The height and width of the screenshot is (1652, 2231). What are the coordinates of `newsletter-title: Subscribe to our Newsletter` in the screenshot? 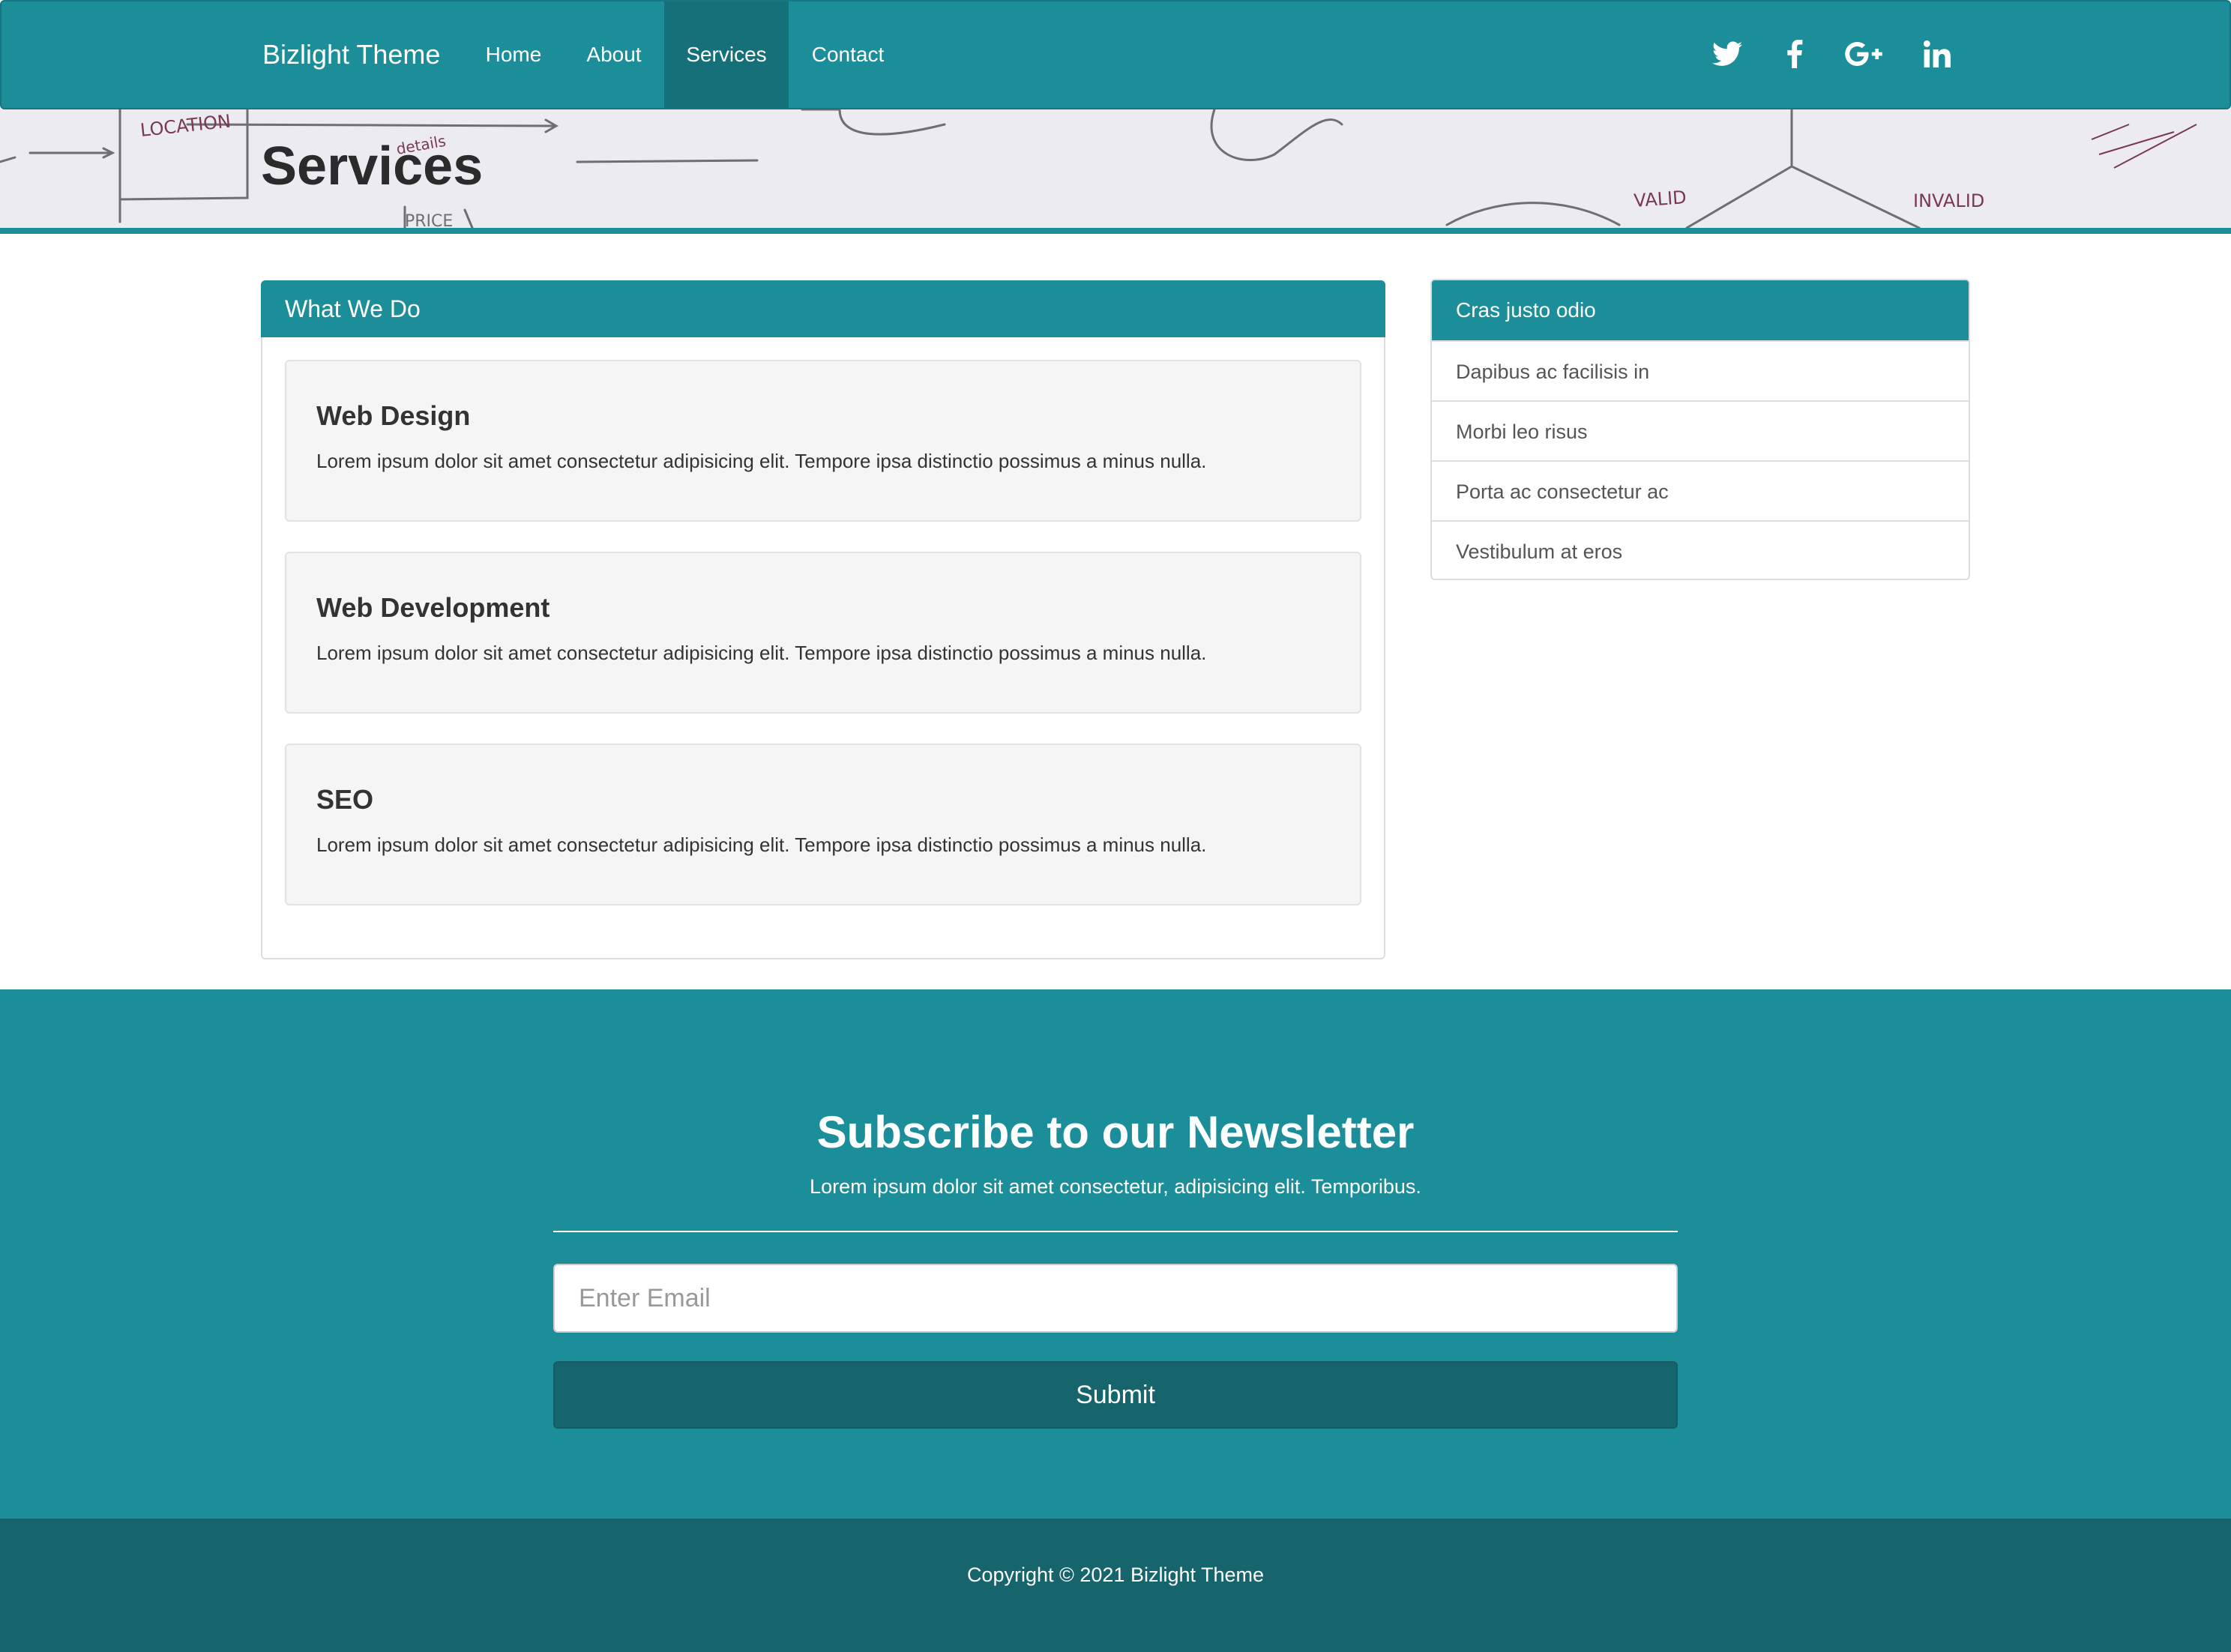 It's located at (1115, 1132).